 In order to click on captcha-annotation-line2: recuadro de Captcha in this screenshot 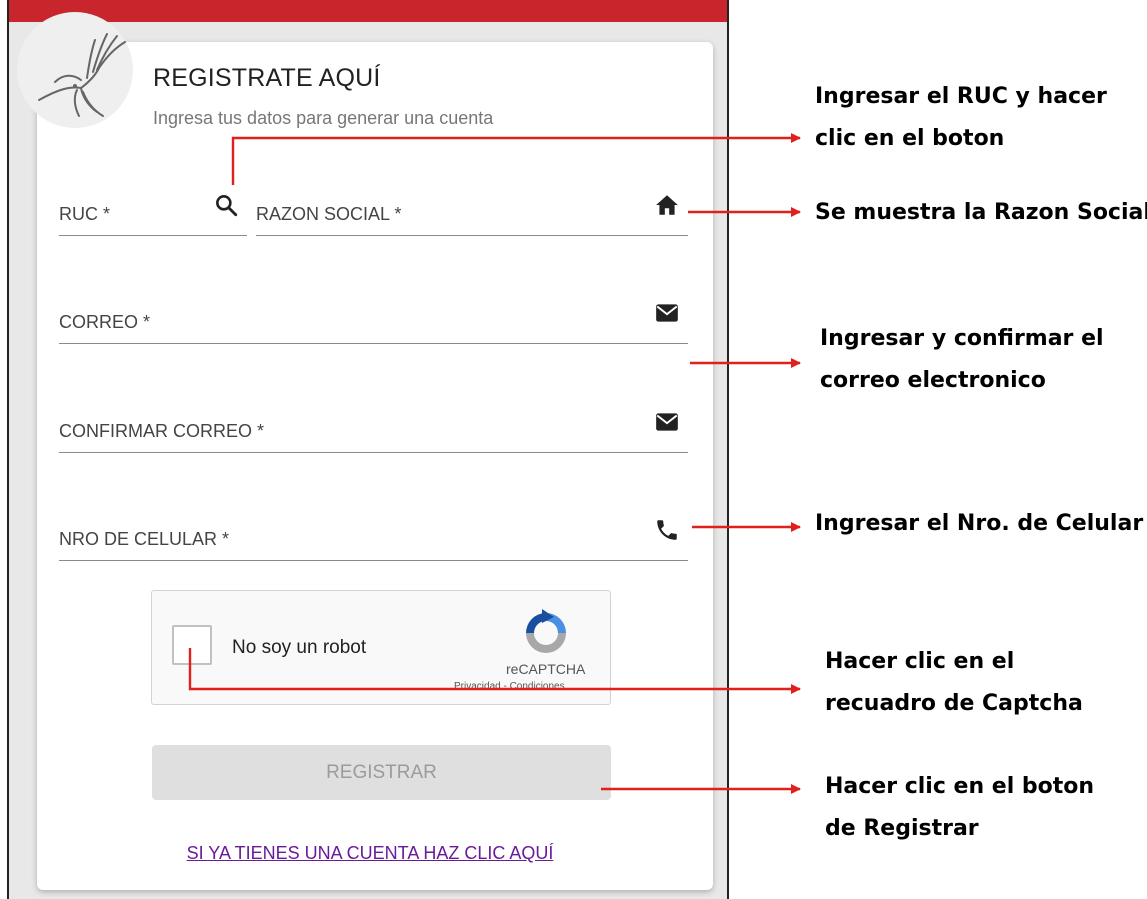, I will do `click(954, 703)`.